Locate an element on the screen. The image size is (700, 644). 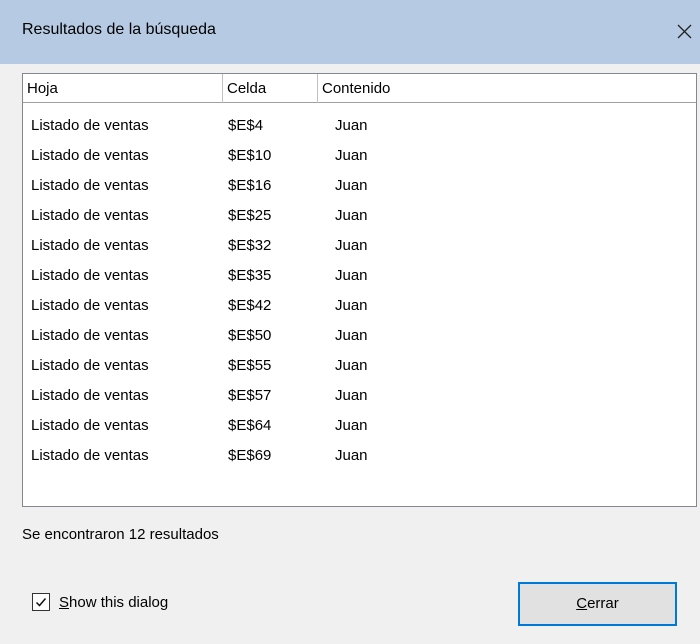
window-title: Resultados de la búsqueda is located at coordinates (119, 29).